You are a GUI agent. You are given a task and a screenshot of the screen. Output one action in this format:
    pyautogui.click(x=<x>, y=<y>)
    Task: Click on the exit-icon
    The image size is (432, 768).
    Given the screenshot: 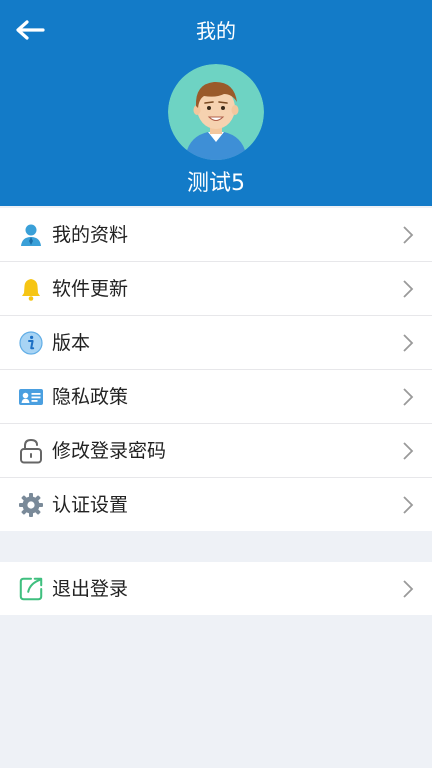 What is the action you would take?
    pyautogui.click(x=31, y=589)
    